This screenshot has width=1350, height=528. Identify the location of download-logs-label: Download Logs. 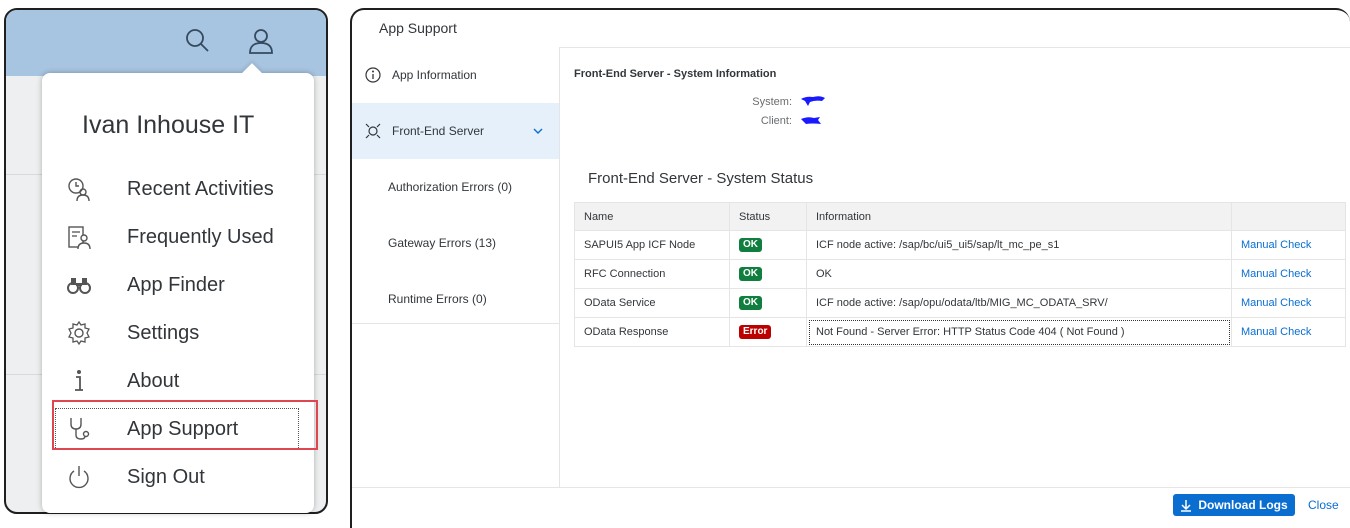
(1243, 505).